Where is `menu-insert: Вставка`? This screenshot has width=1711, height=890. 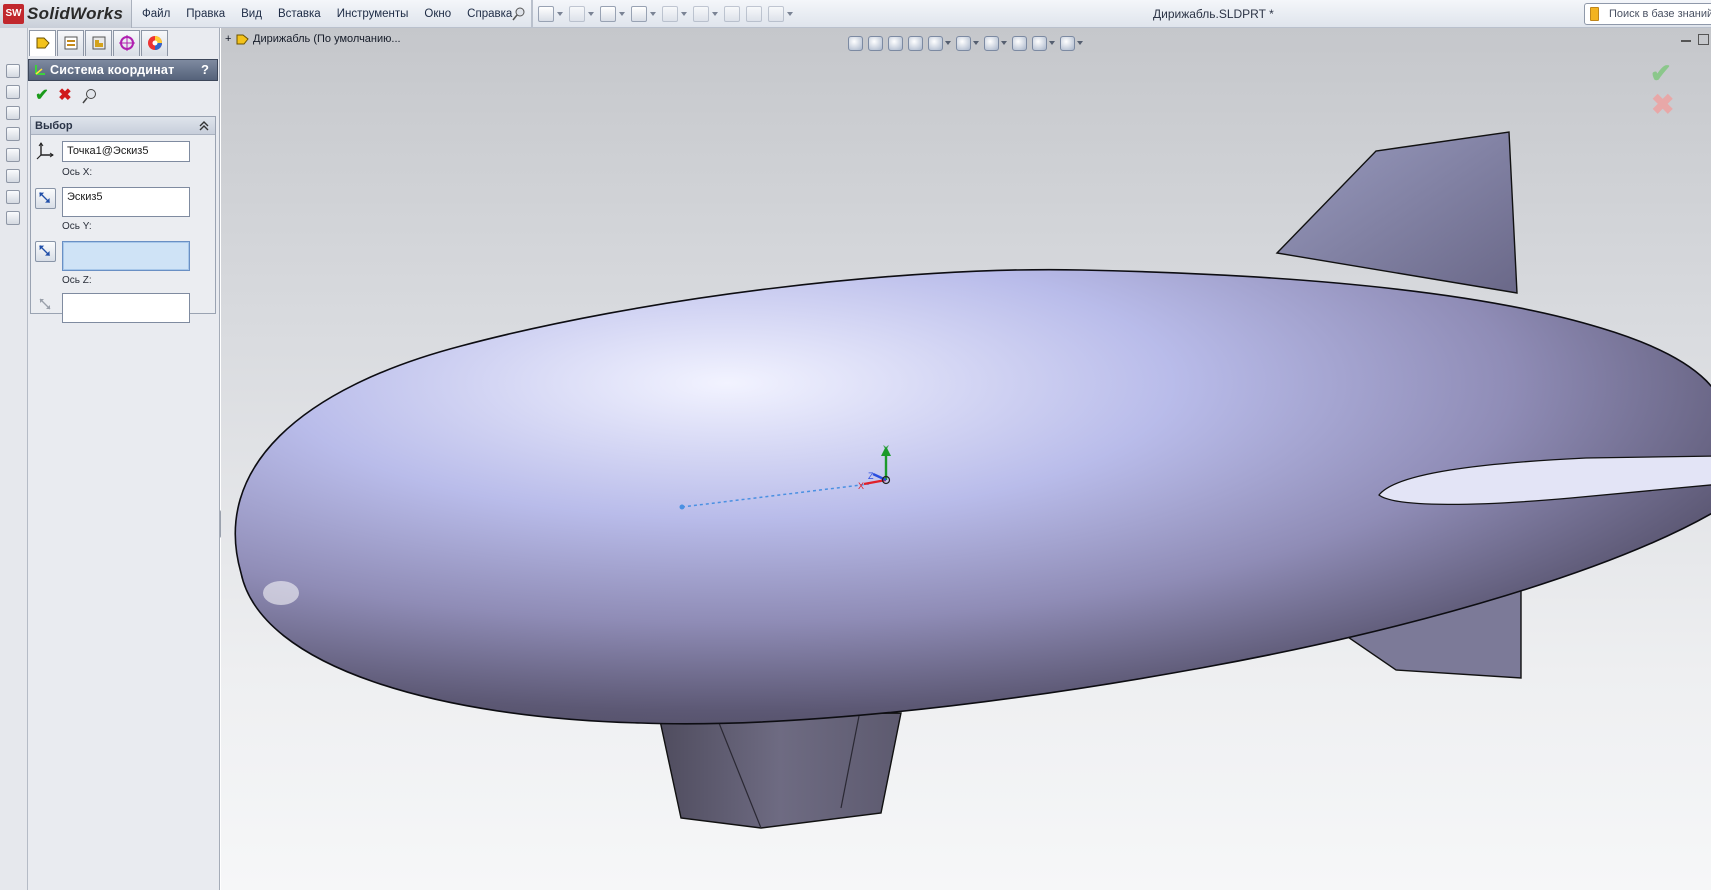
menu-insert: Вставка is located at coordinates (299, 14).